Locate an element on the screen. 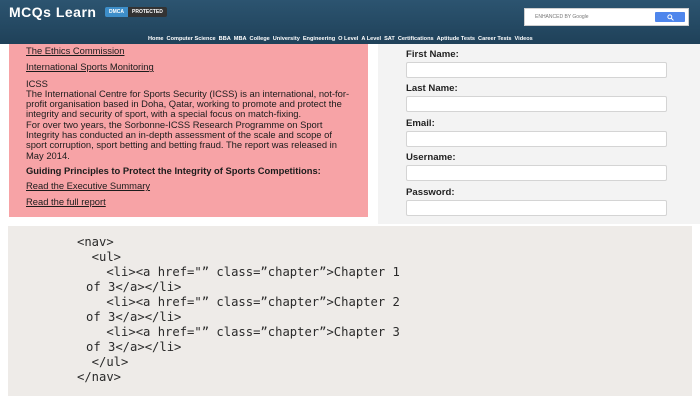  code-line: <nav> is located at coordinates (95, 242).